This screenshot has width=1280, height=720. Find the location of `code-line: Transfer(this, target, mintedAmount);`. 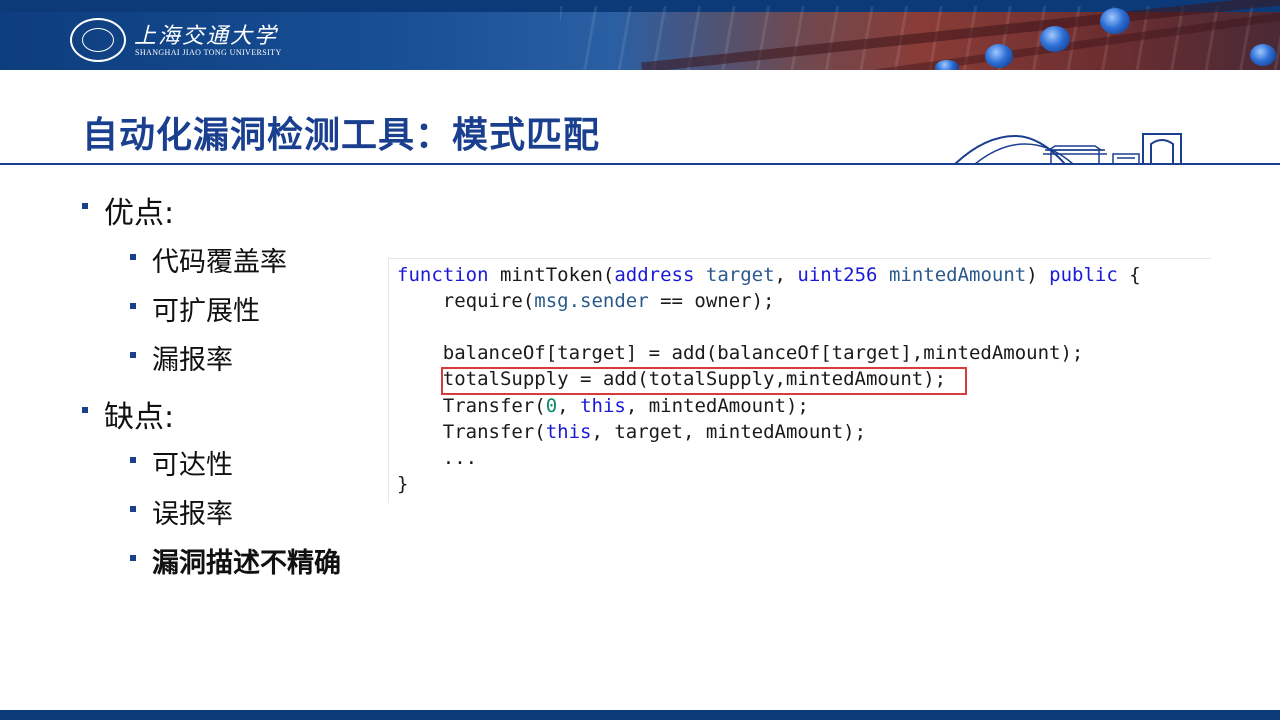

code-line: Transfer(this, target, mintedAmount); is located at coordinates (632, 432).